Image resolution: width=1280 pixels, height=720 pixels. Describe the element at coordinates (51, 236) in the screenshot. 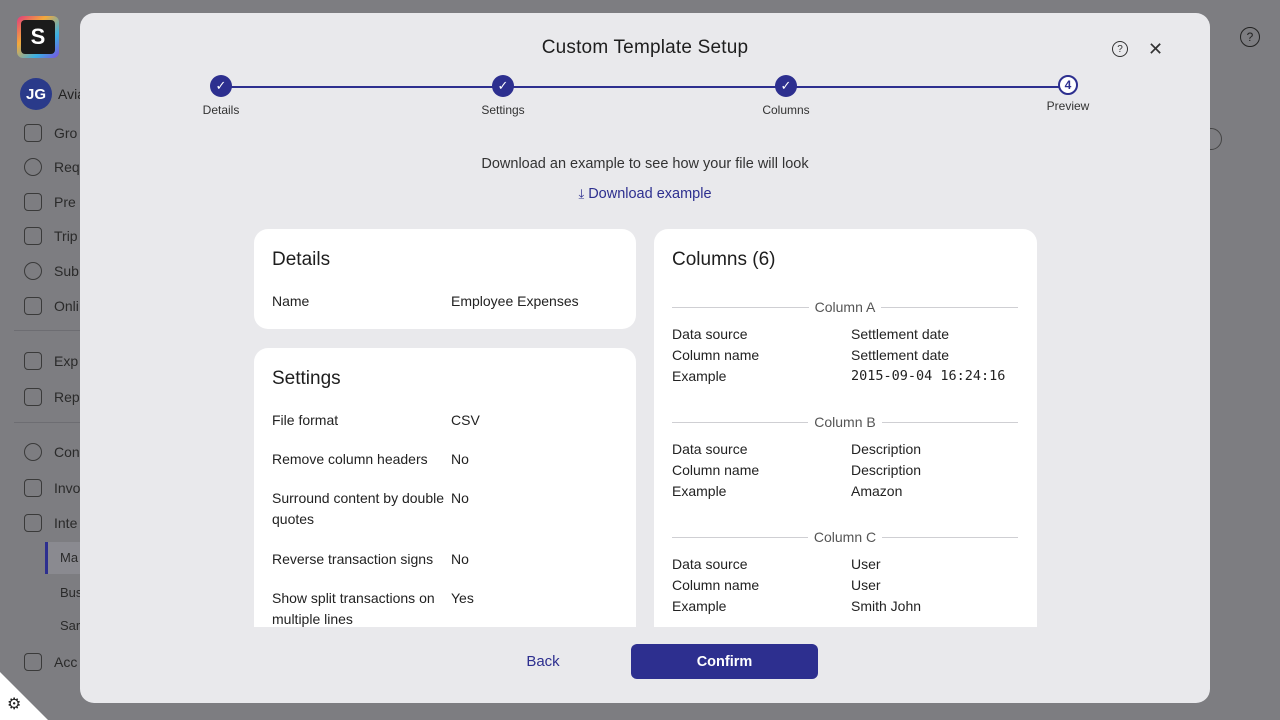

I see `sidebar-item-trips: Trip` at that location.